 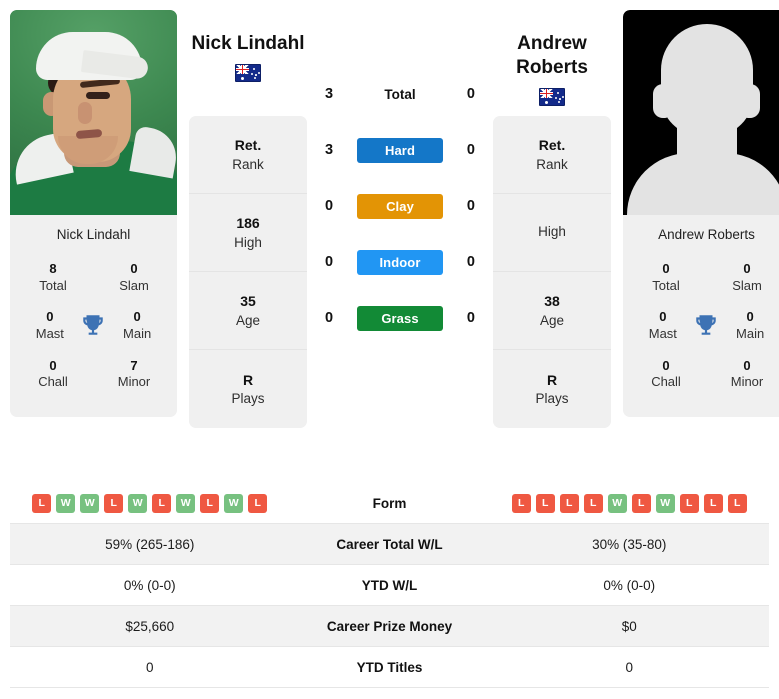 What do you see at coordinates (93, 328) in the screenshot?
I see `left-titles-row-2: 0 Mast 0 Main` at bounding box center [93, 328].